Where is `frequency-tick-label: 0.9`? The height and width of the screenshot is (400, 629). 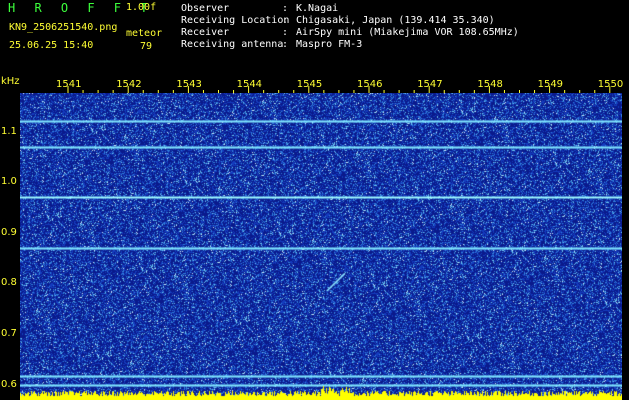 frequency-tick-label: 0.9 is located at coordinates (9, 232).